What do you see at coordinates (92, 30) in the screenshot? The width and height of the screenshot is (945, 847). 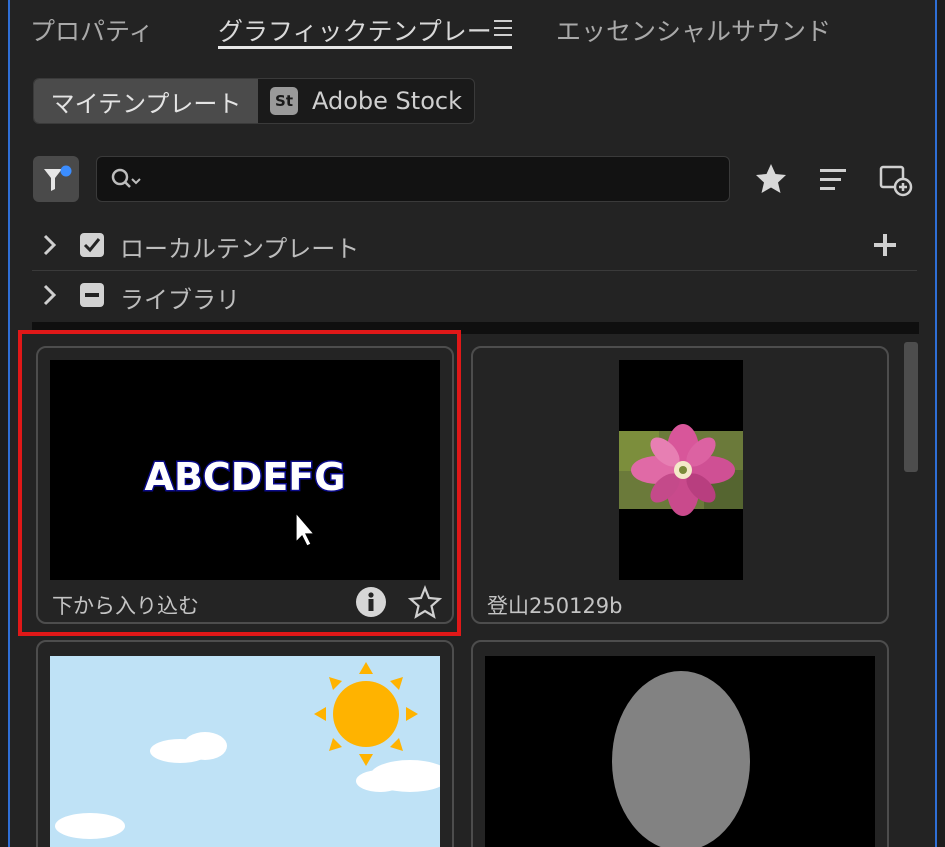 I see `tab-properties: プロパティ` at bounding box center [92, 30].